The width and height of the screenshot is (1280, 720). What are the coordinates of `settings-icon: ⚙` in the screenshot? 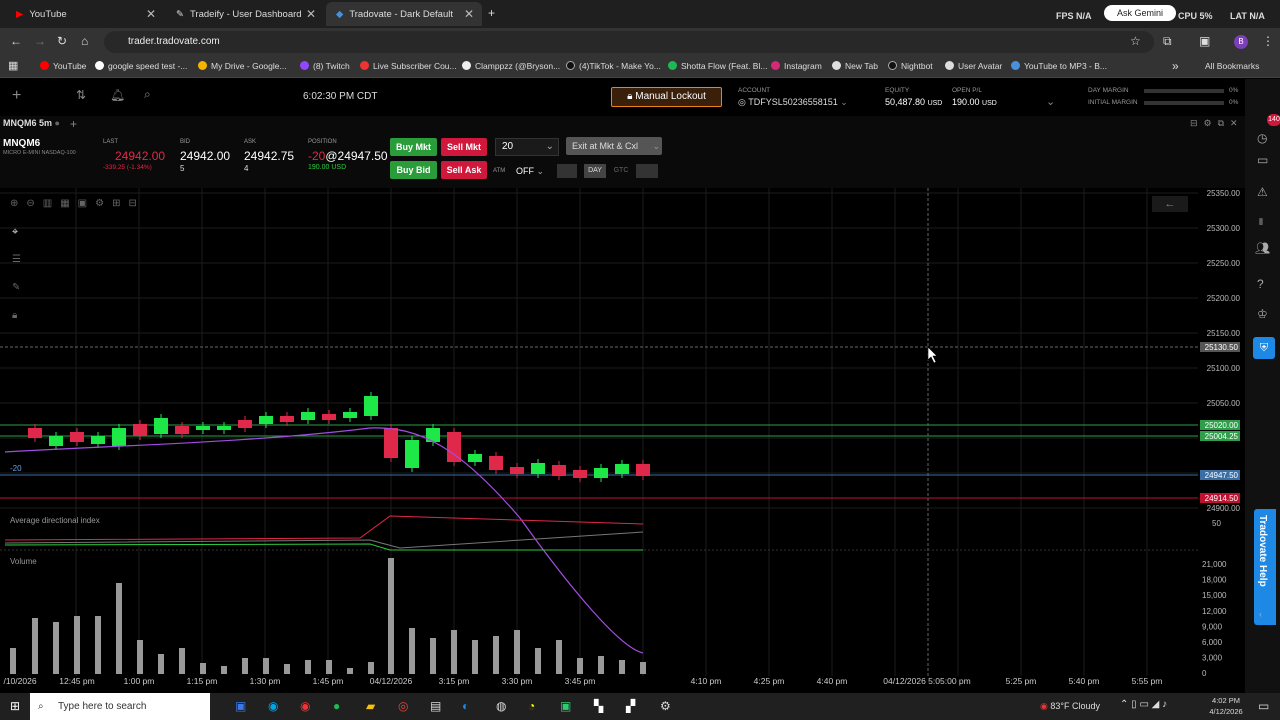 It's located at (665, 706).